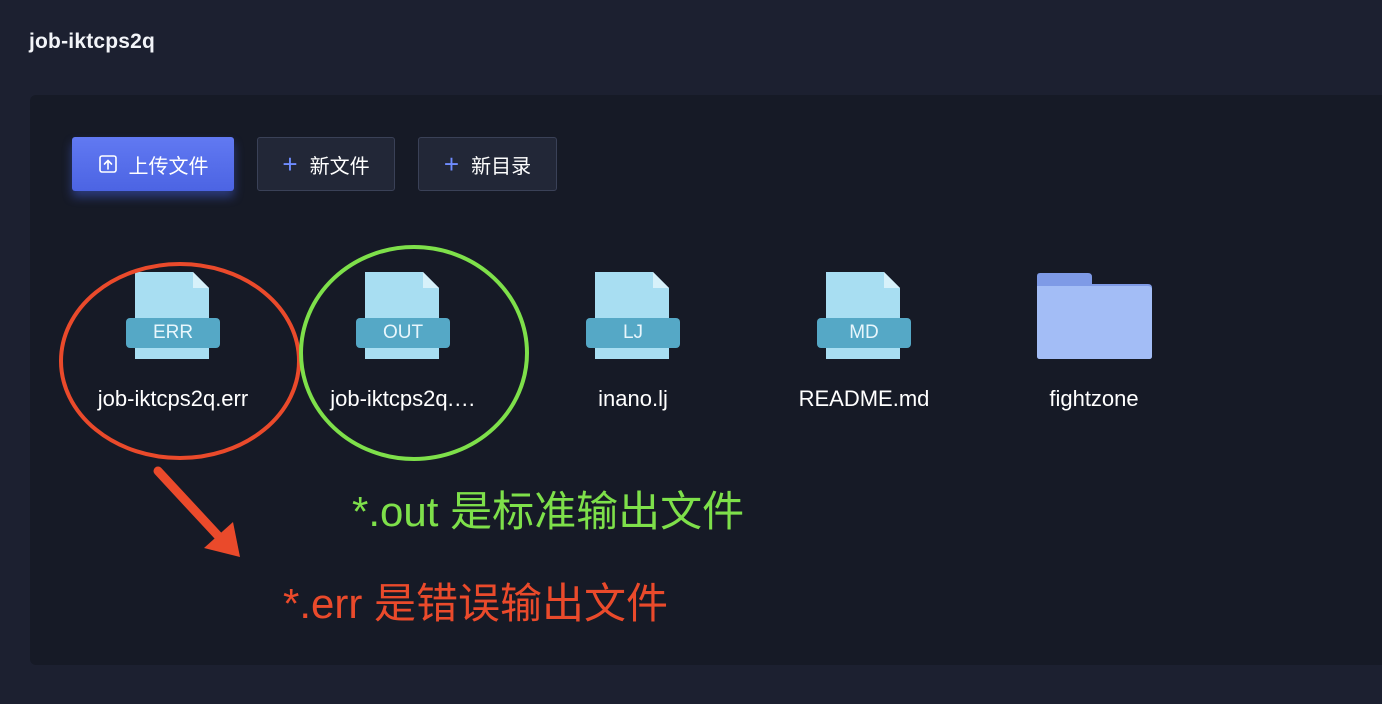 This screenshot has height=704, width=1382. Describe the element at coordinates (180, 361) in the screenshot. I see `red-circle-annotation` at that location.